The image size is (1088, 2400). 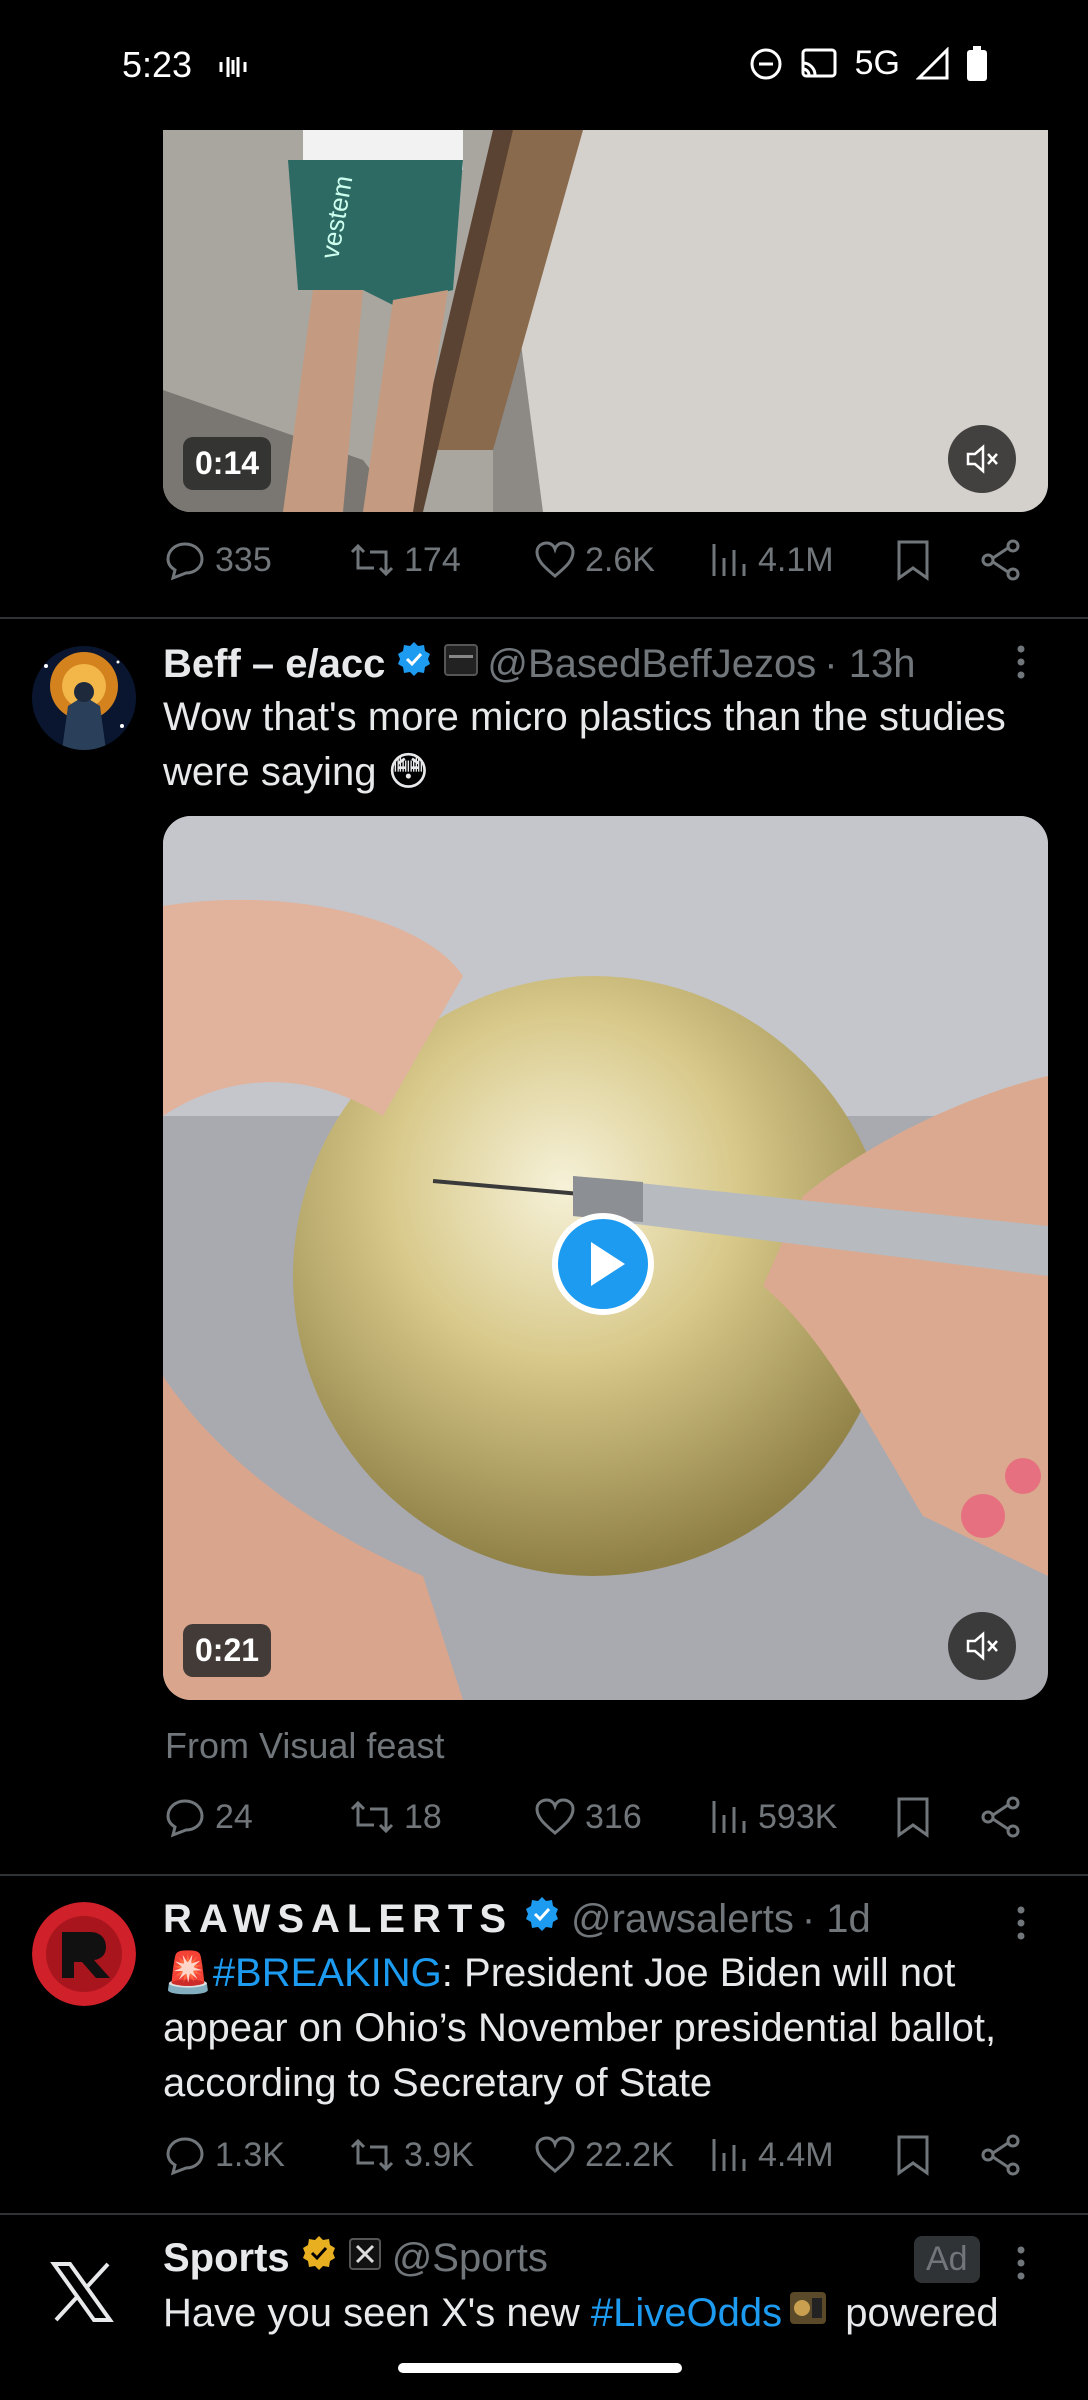 I want to click on tweet-body: Have you seen X's new, so click(x=377, y=2313).